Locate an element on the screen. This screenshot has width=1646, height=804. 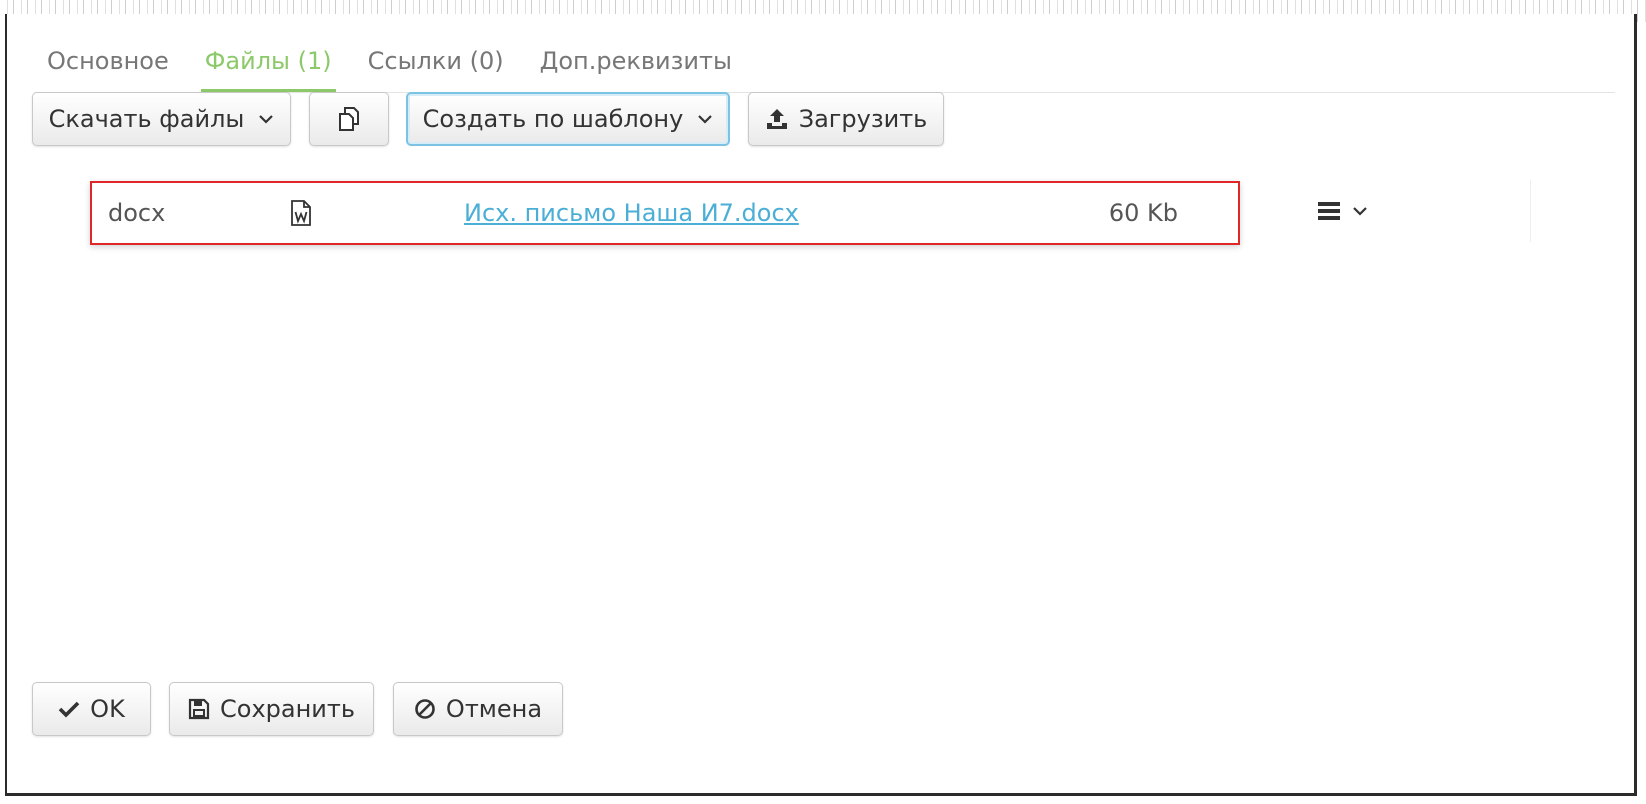
file-name-link: Исх. письмо Наша И7.docx is located at coordinates (631, 213).